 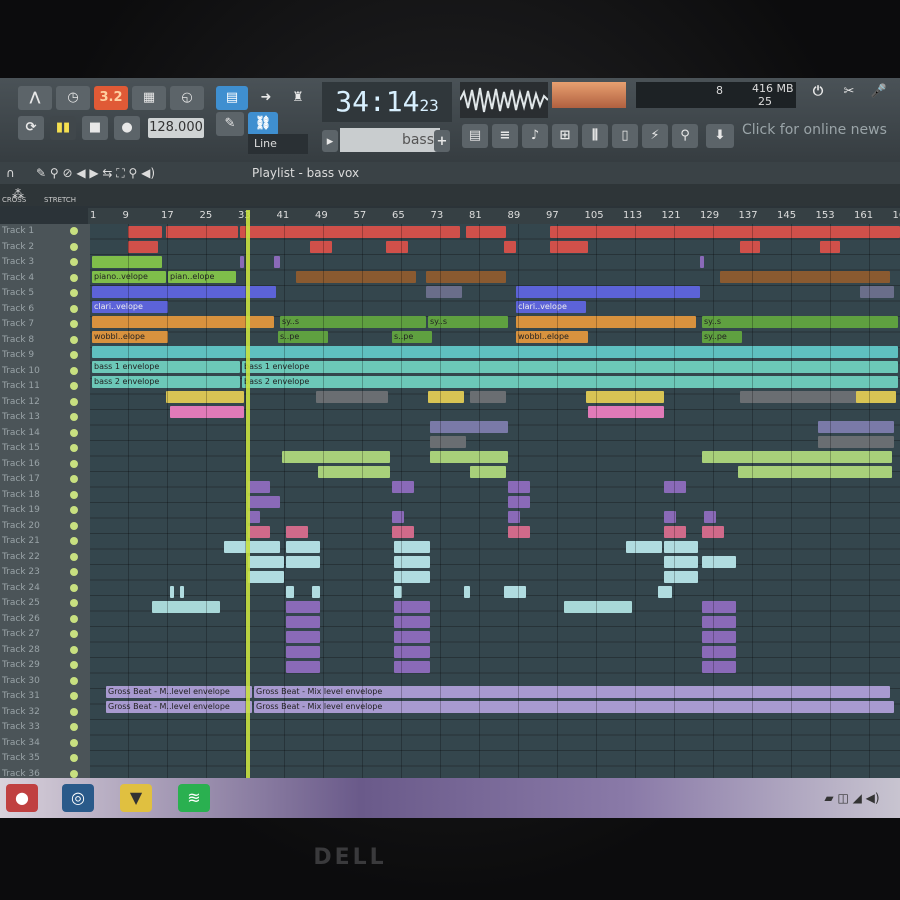 I want to click on track-header: Track 16, so click(x=40, y=464).